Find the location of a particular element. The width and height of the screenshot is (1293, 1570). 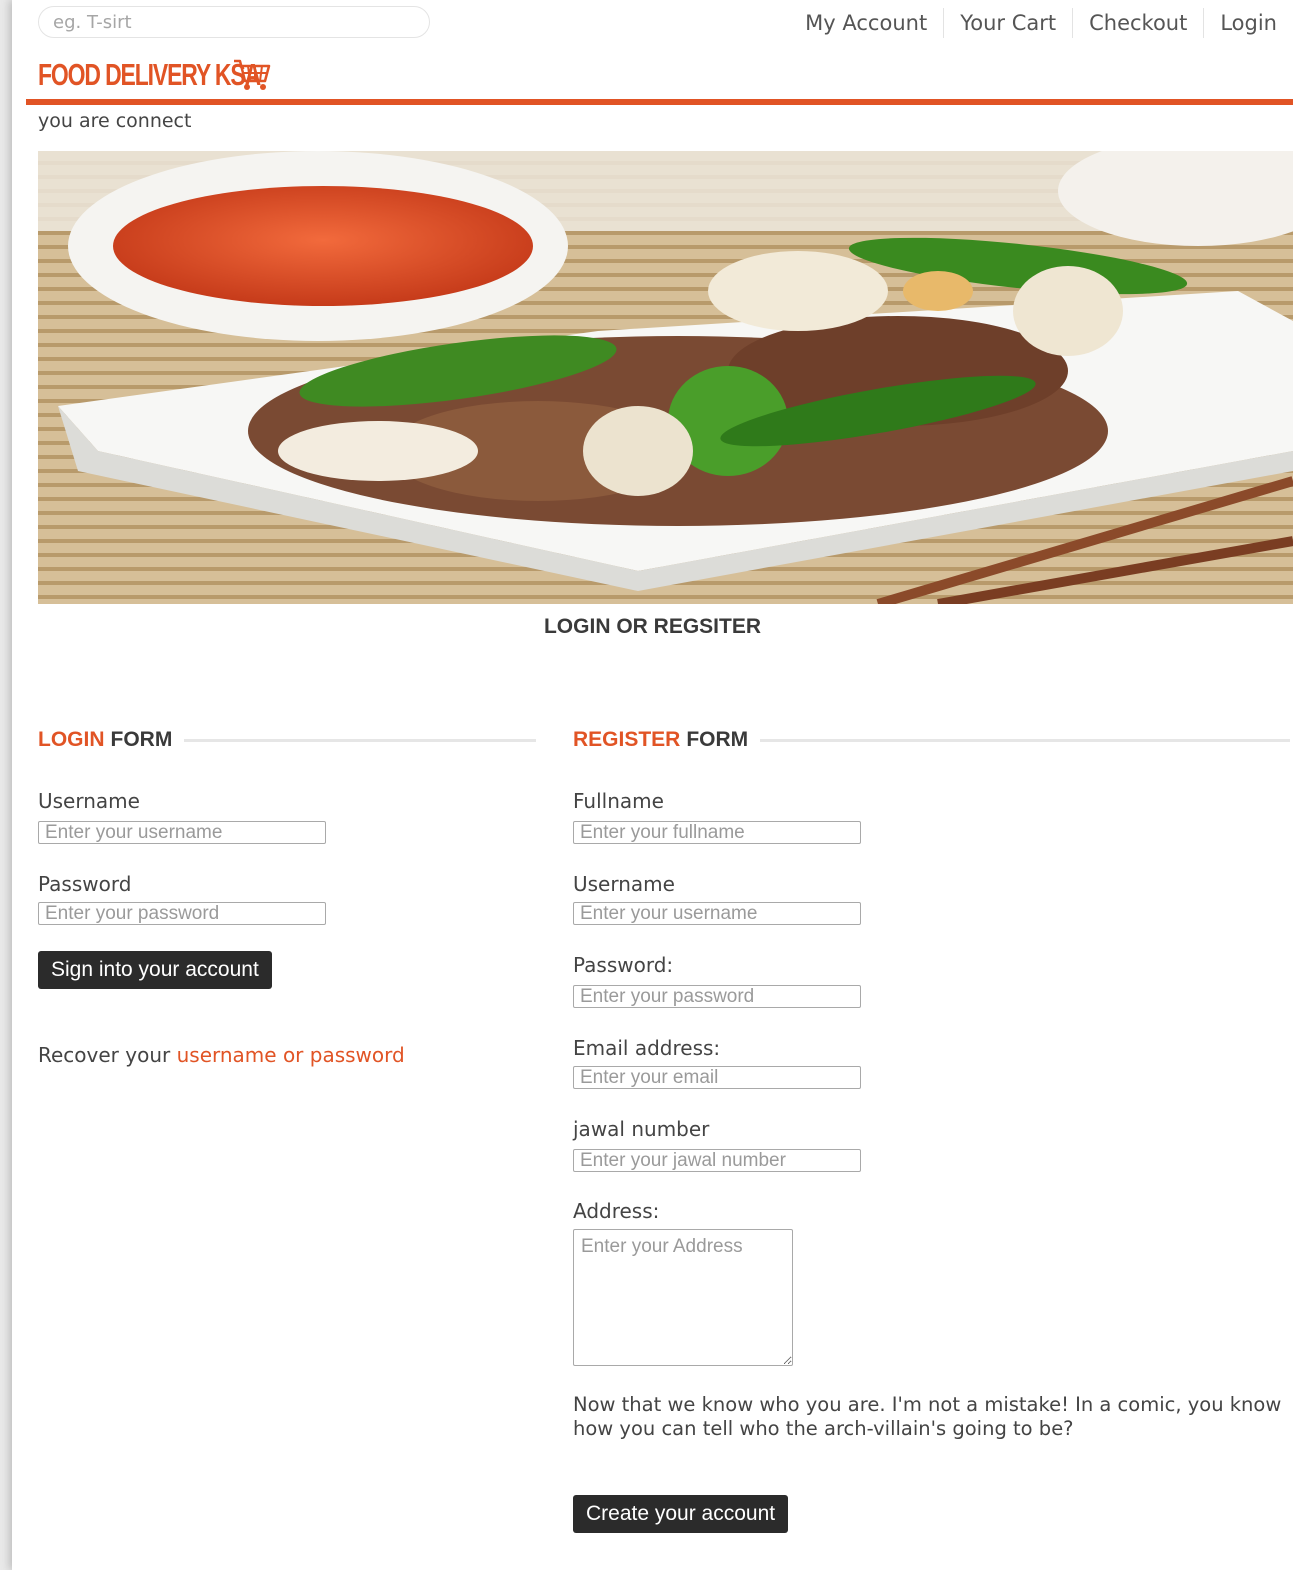

top-nav: My Account Your Cart Checkout Login is located at coordinates (1041, 23).